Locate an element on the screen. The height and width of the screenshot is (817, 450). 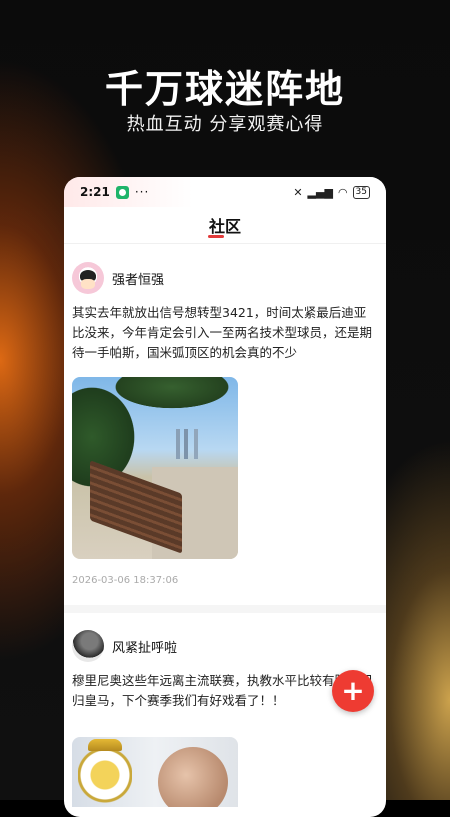
wechat-notification-icon is located at coordinates (122, 192).